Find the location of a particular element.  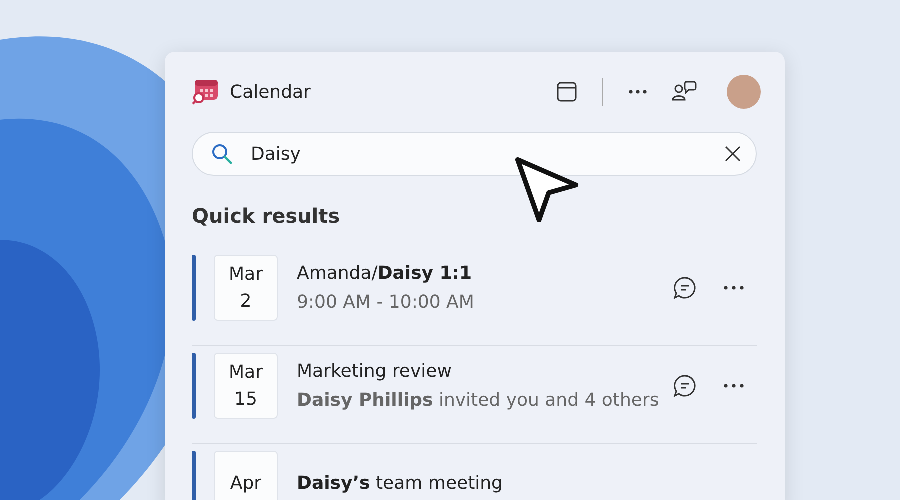

window-icon is located at coordinates (567, 92).